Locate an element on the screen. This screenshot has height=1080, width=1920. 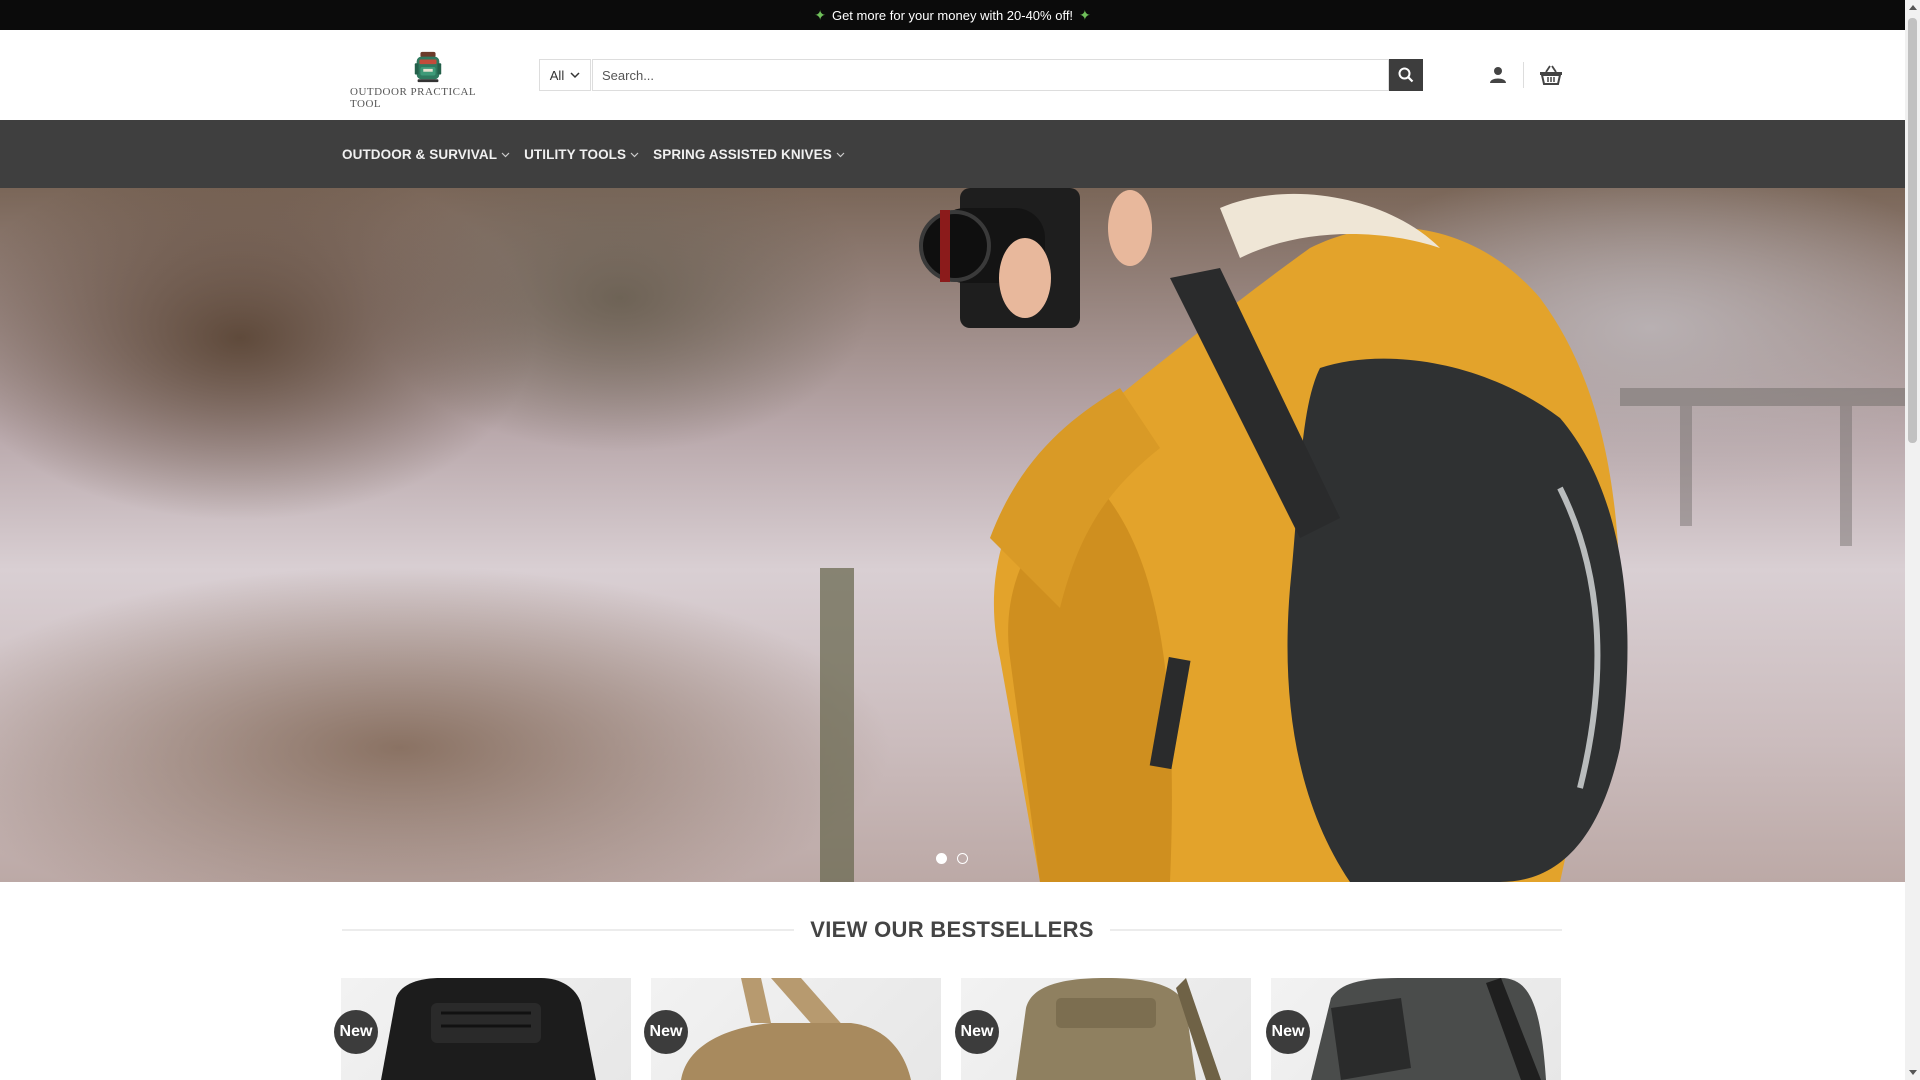
backpack-logo-icon is located at coordinates (427, 67).